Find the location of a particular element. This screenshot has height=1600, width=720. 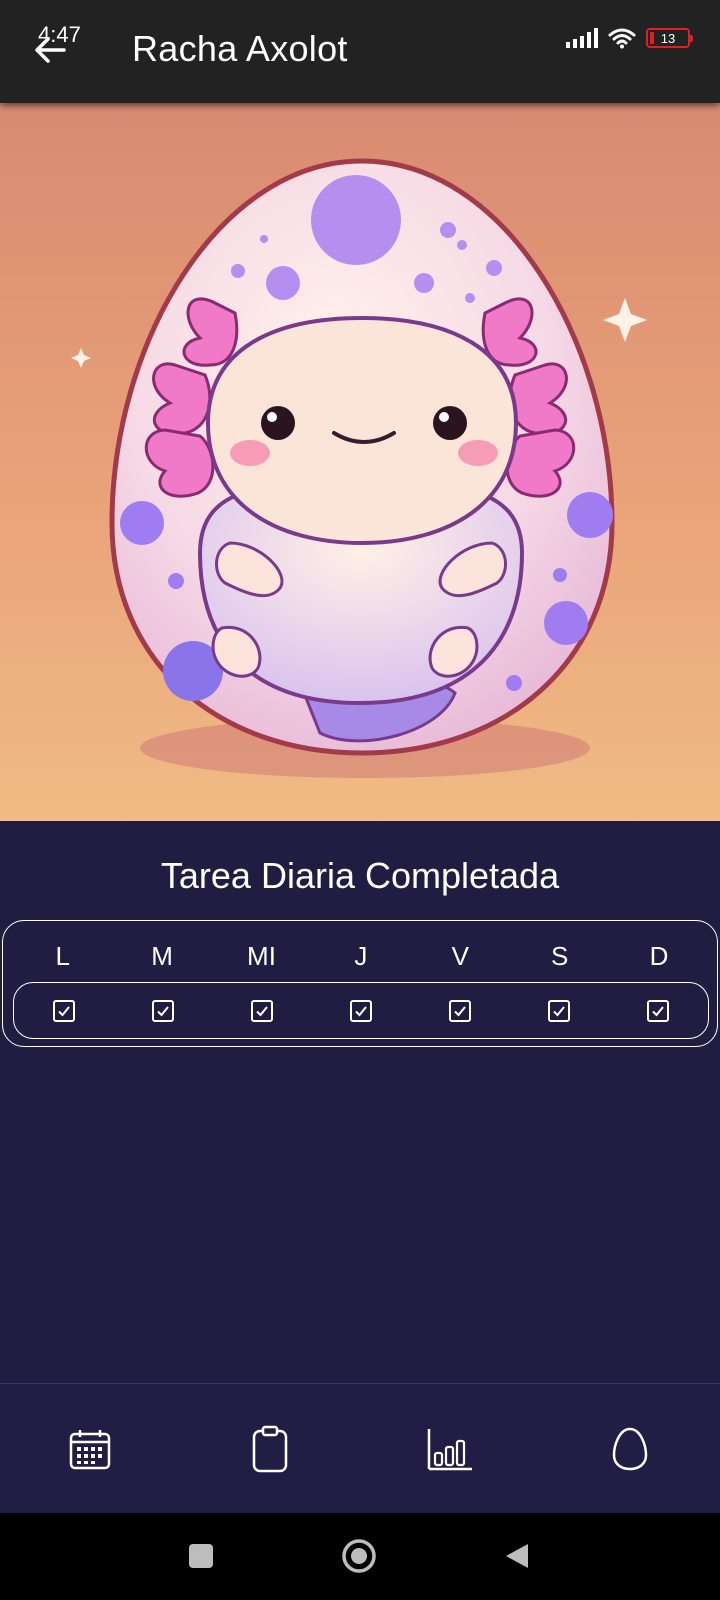

status-time: 4:47 is located at coordinates (59, 34).